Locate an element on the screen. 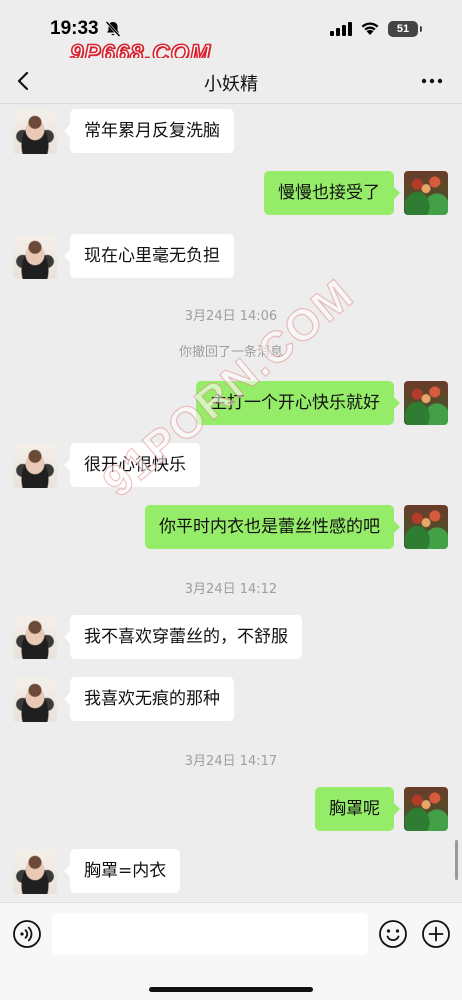 This screenshot has width=462, height=1000. home-indicator is located at coordinates (231, 989).